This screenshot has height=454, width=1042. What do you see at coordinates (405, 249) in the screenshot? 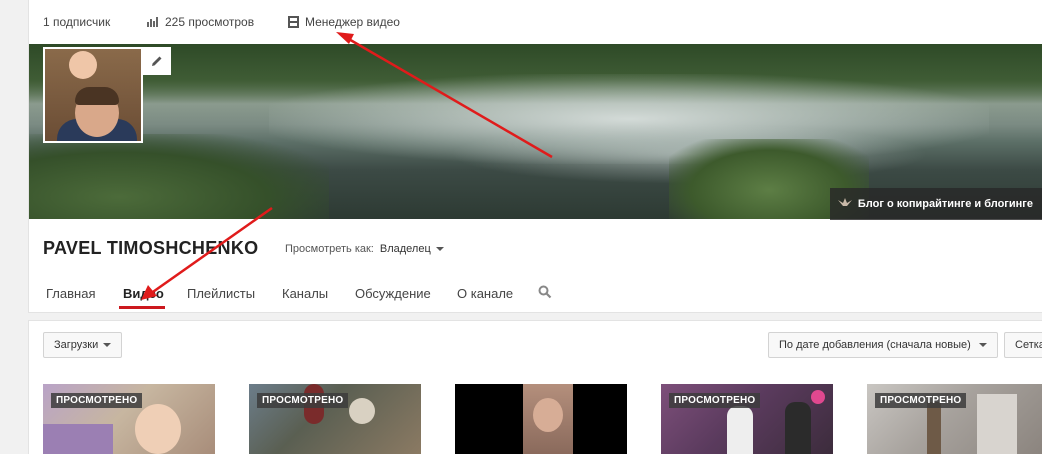
I see `view-as-value: Владелец` at bounding box center [405, 249].